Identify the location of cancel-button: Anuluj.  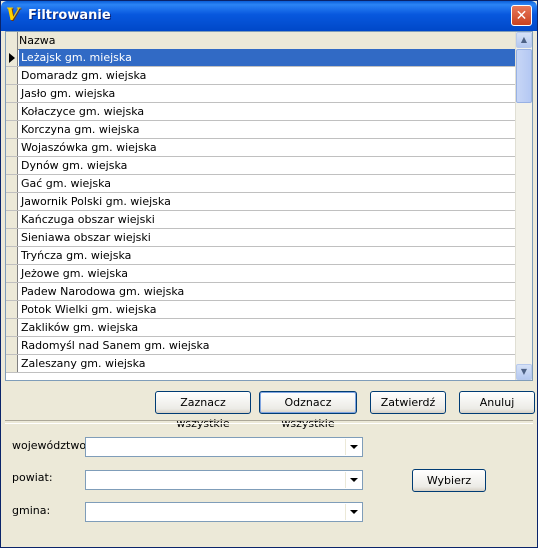
(497, 402).